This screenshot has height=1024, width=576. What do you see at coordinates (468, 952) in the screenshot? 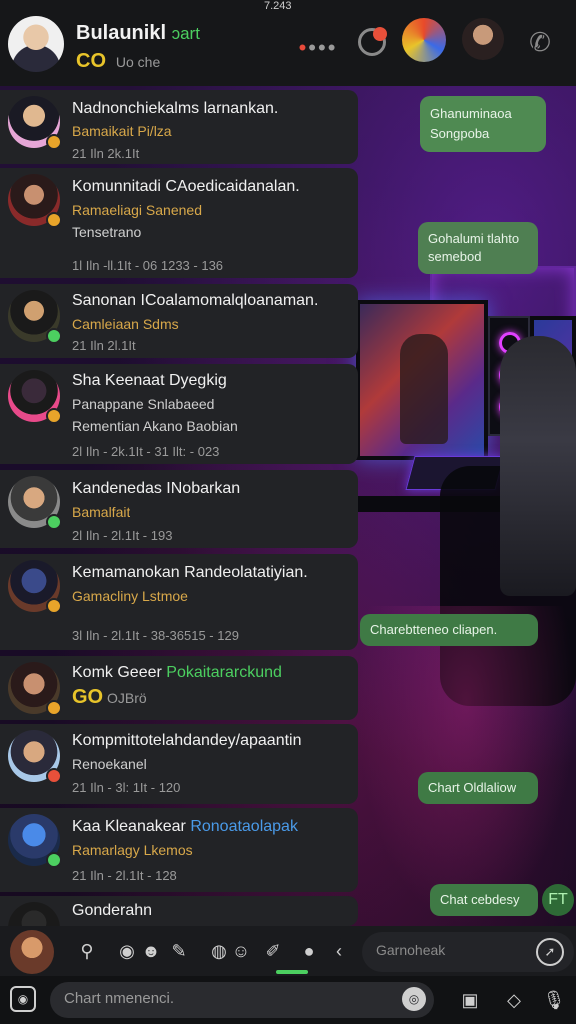
I see `search-input: Garnoheak ➚` at bounding box center [468, 952].